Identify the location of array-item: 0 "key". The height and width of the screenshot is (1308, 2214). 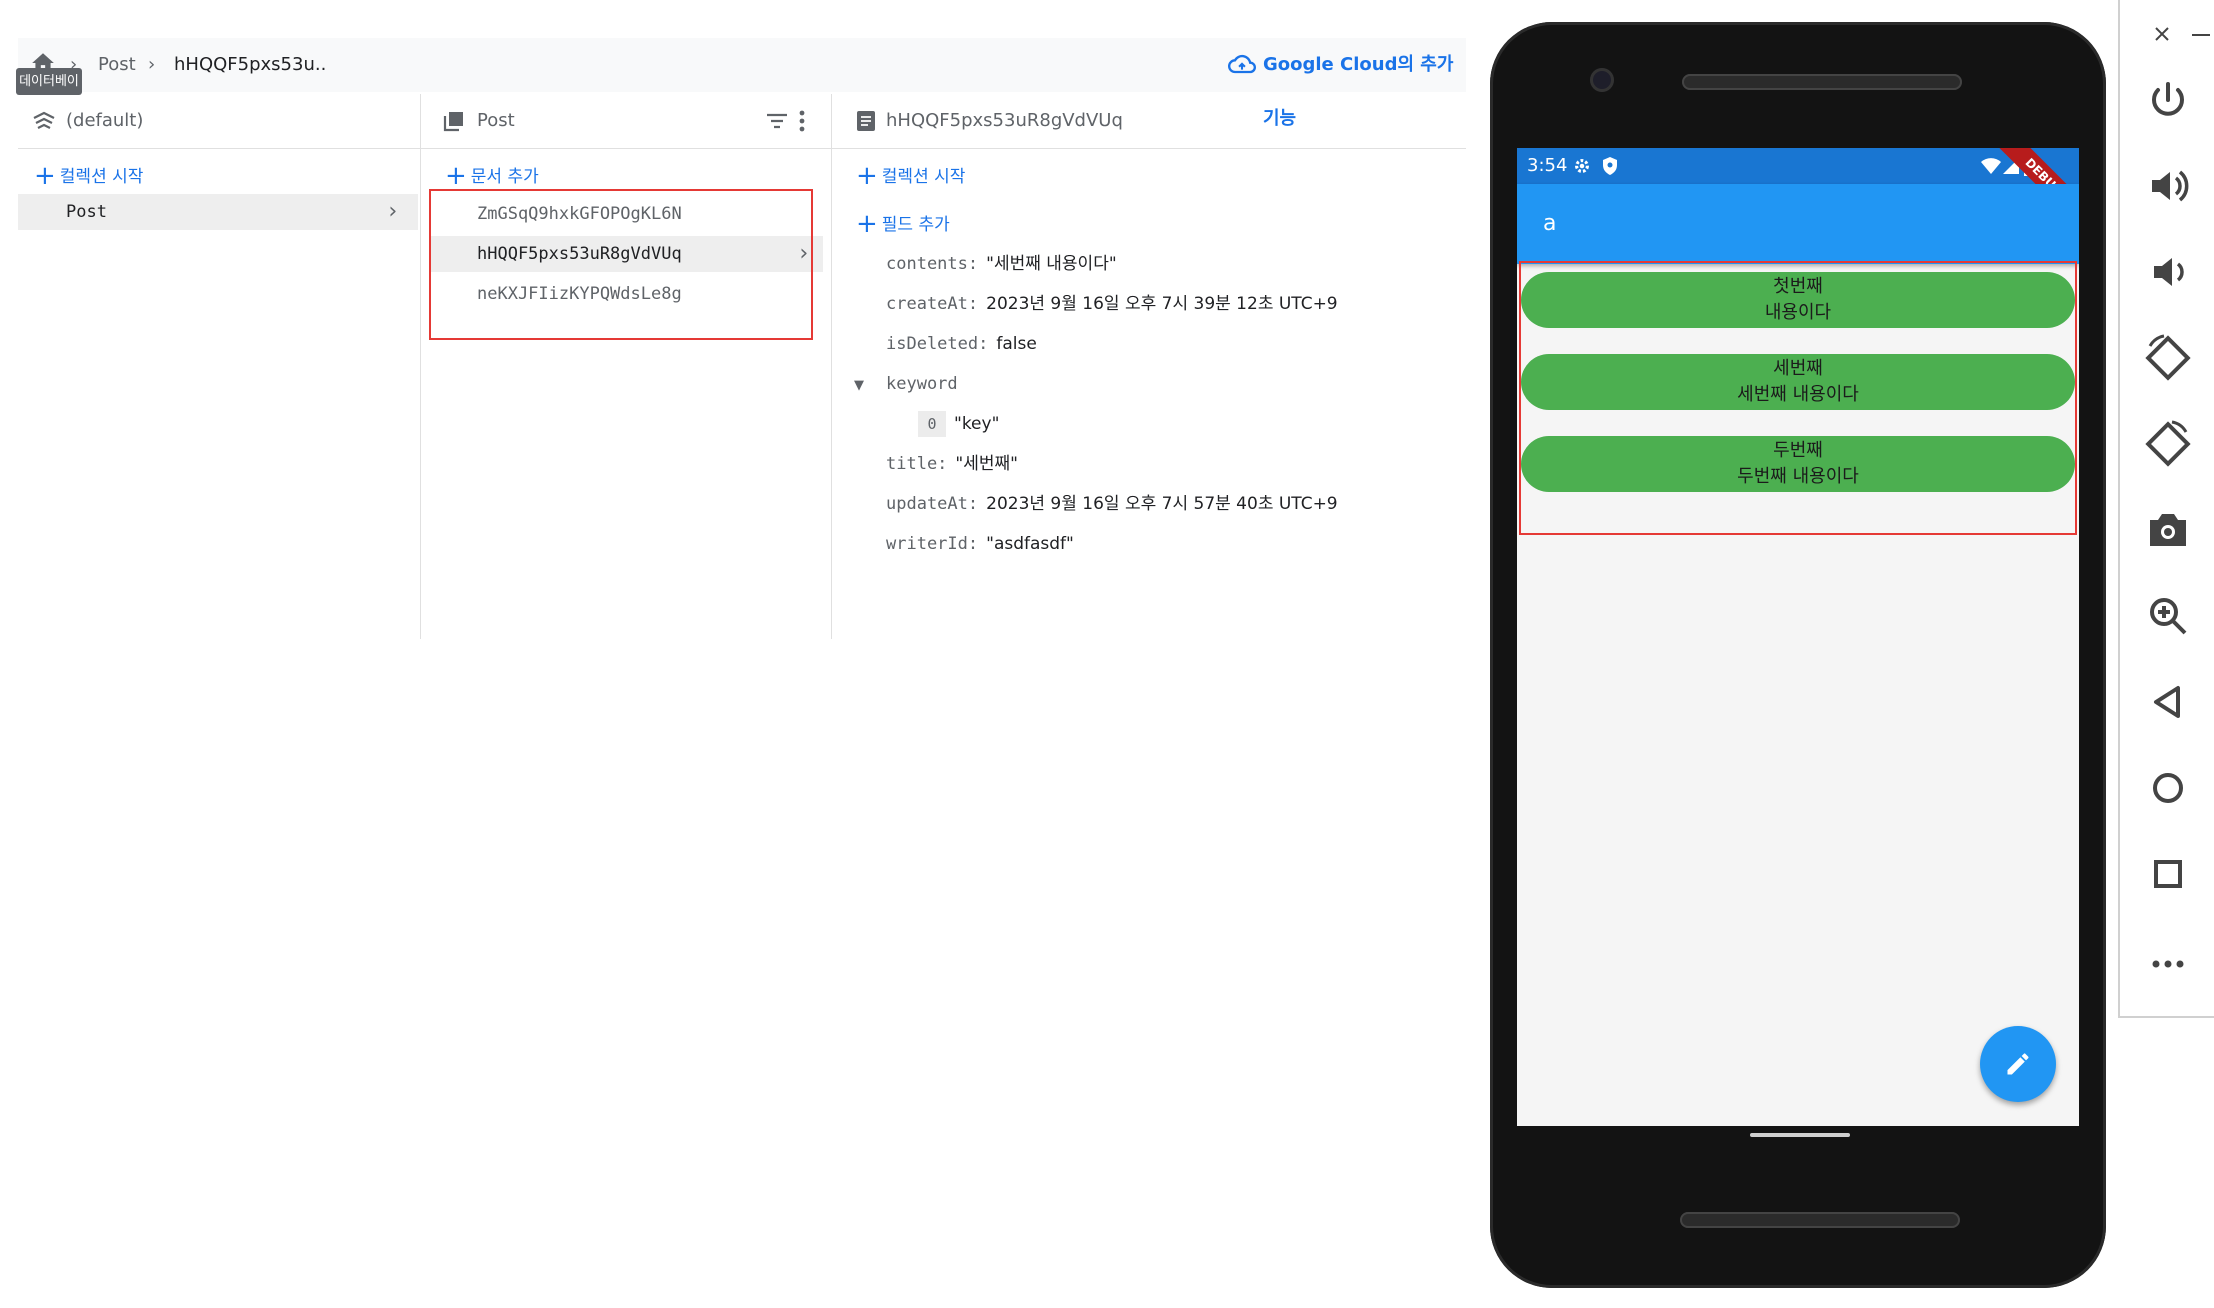
(958, 424).